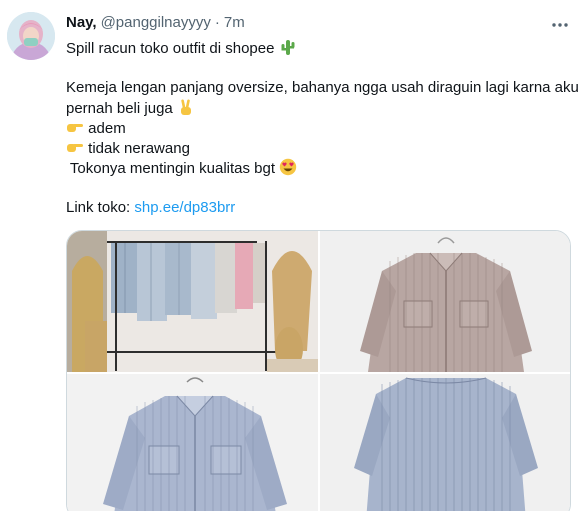 Image resolution: width=581 pixels, height=511 pixels. What do you see at coordinates (184, 207) in the screenshot?
I see `shop-link: shp.ee/dp83brr` at bounding box center [184, 207].